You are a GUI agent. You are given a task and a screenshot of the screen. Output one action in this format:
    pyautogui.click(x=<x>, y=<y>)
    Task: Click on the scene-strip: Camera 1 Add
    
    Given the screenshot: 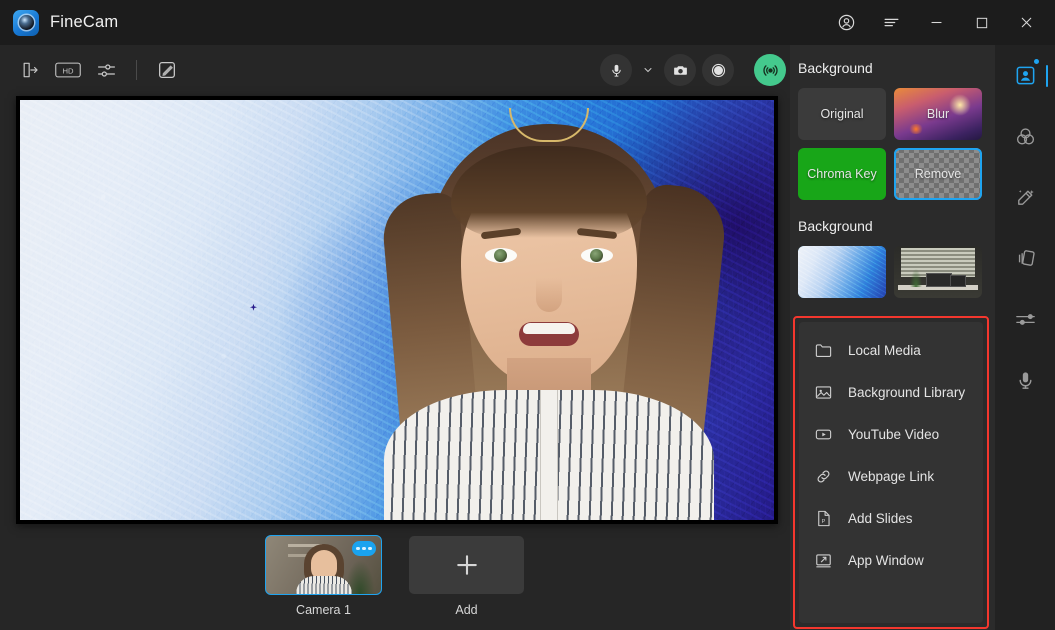 What is the action you would take?
    pyautogui.click(x=395, y=582)
    